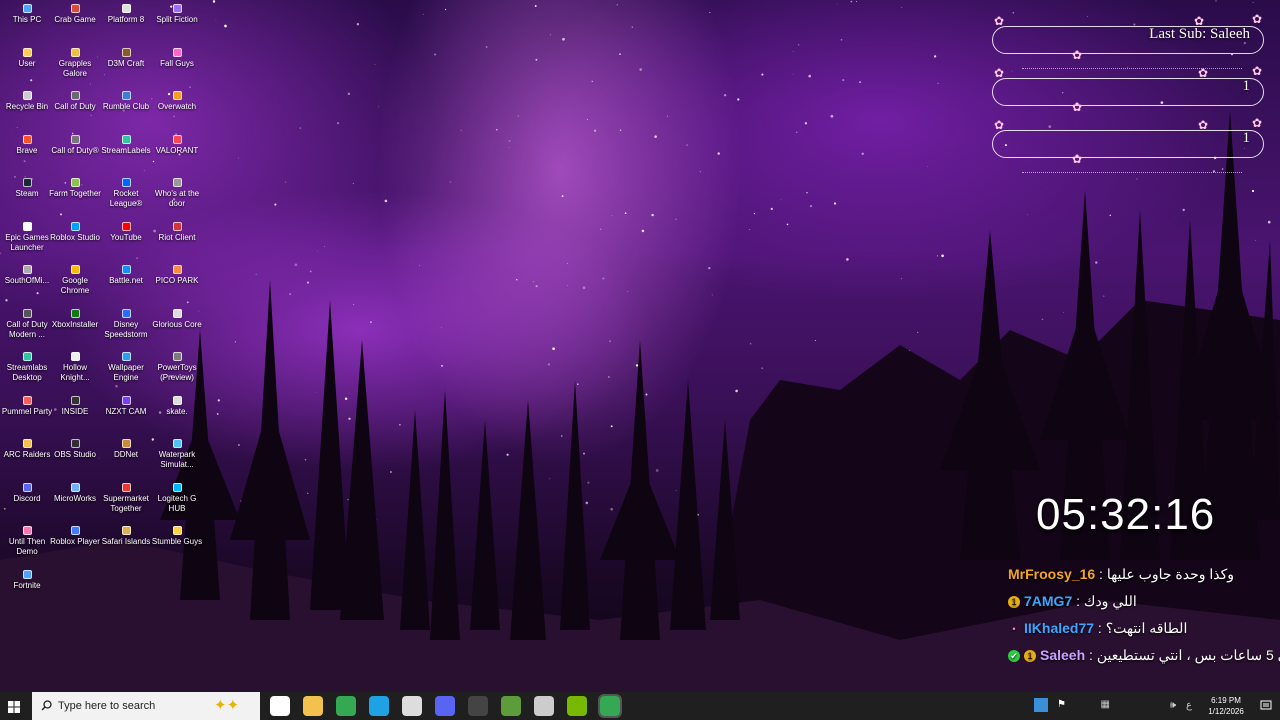 Image resolution: width=1280 pixels, height=720 pixels. What do you see at coordinates (177, 535) in the screenshot?
I see `desktop-icon-stumble-guys: Stumble Guys` at bounding box center [177, 535].